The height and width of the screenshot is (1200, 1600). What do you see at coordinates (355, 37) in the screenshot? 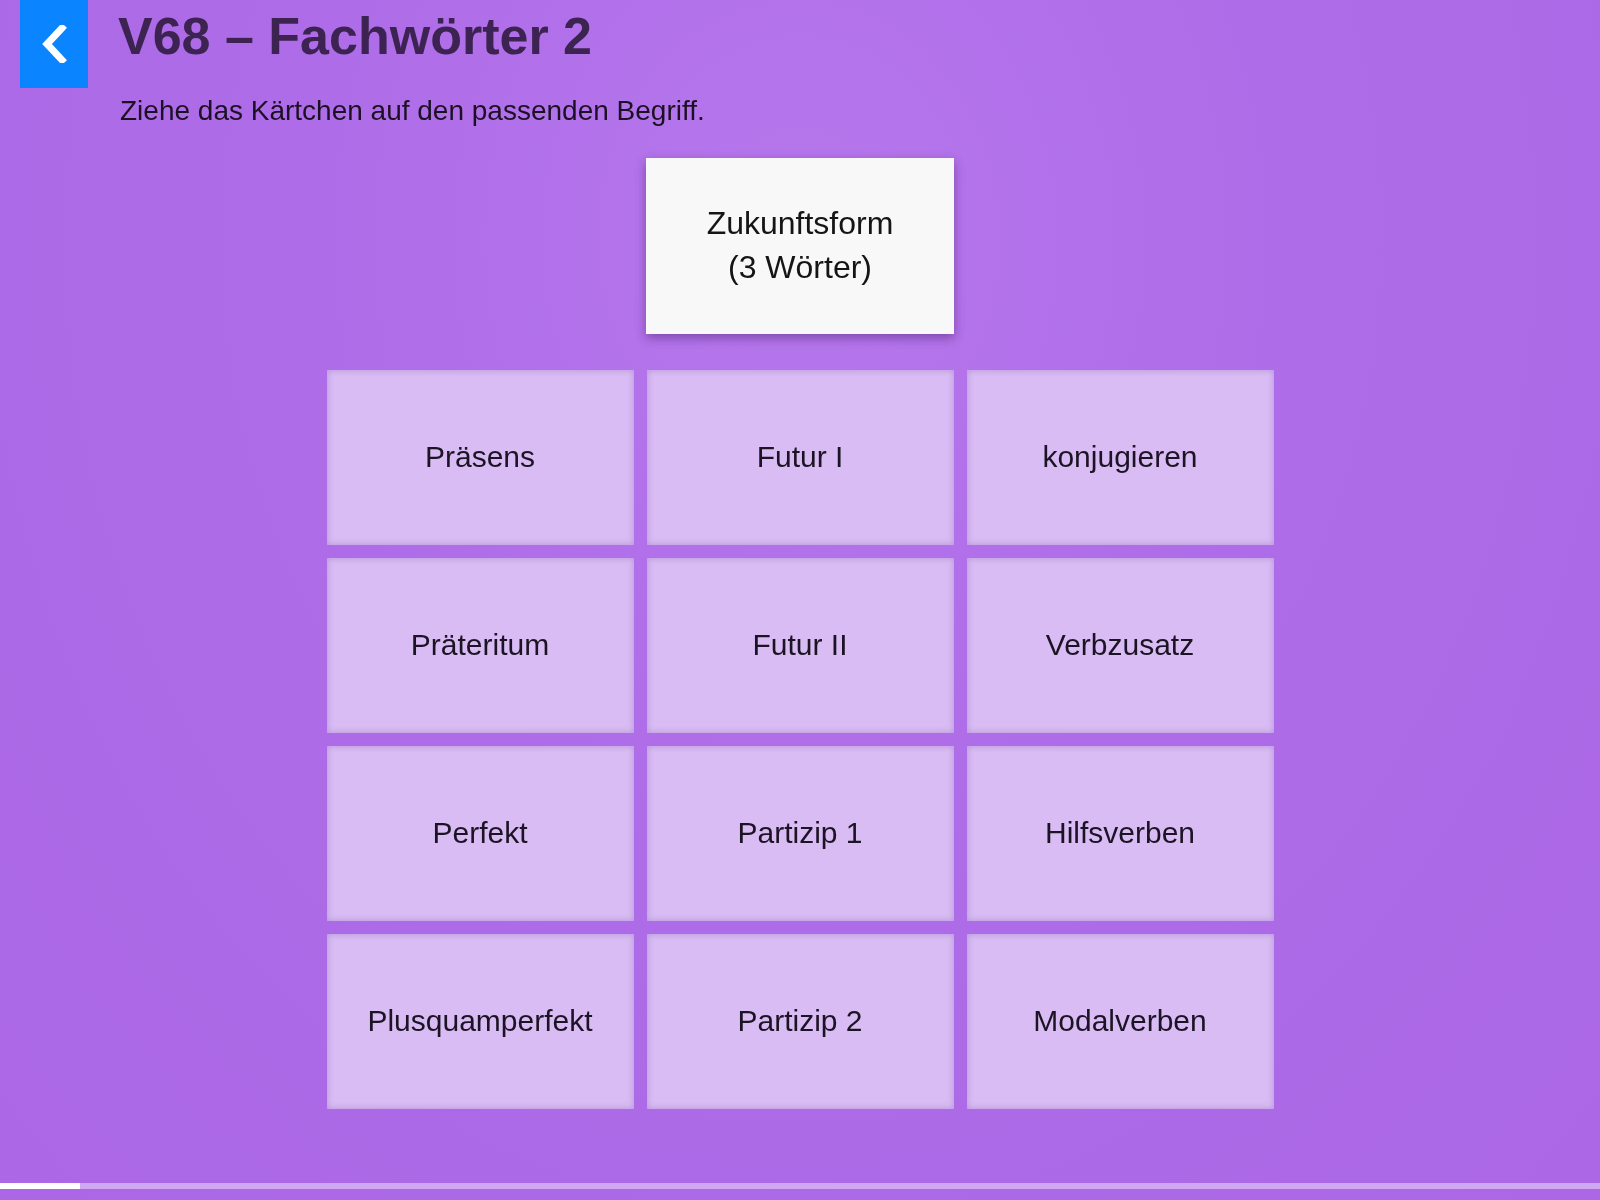
I see `page-title: V68 – Fachwörter 2` at bounding box center [355, 37].